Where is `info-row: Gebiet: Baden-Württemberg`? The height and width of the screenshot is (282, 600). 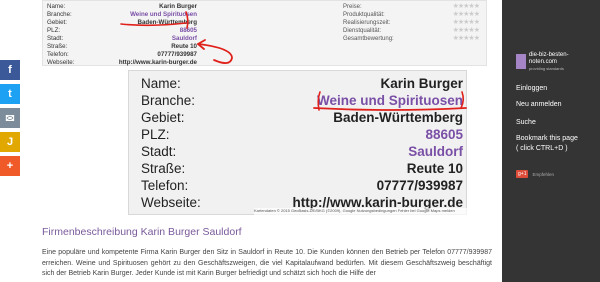
info-row: Gebiet: Baden-Württemberg is located at coordinates (122, 22).